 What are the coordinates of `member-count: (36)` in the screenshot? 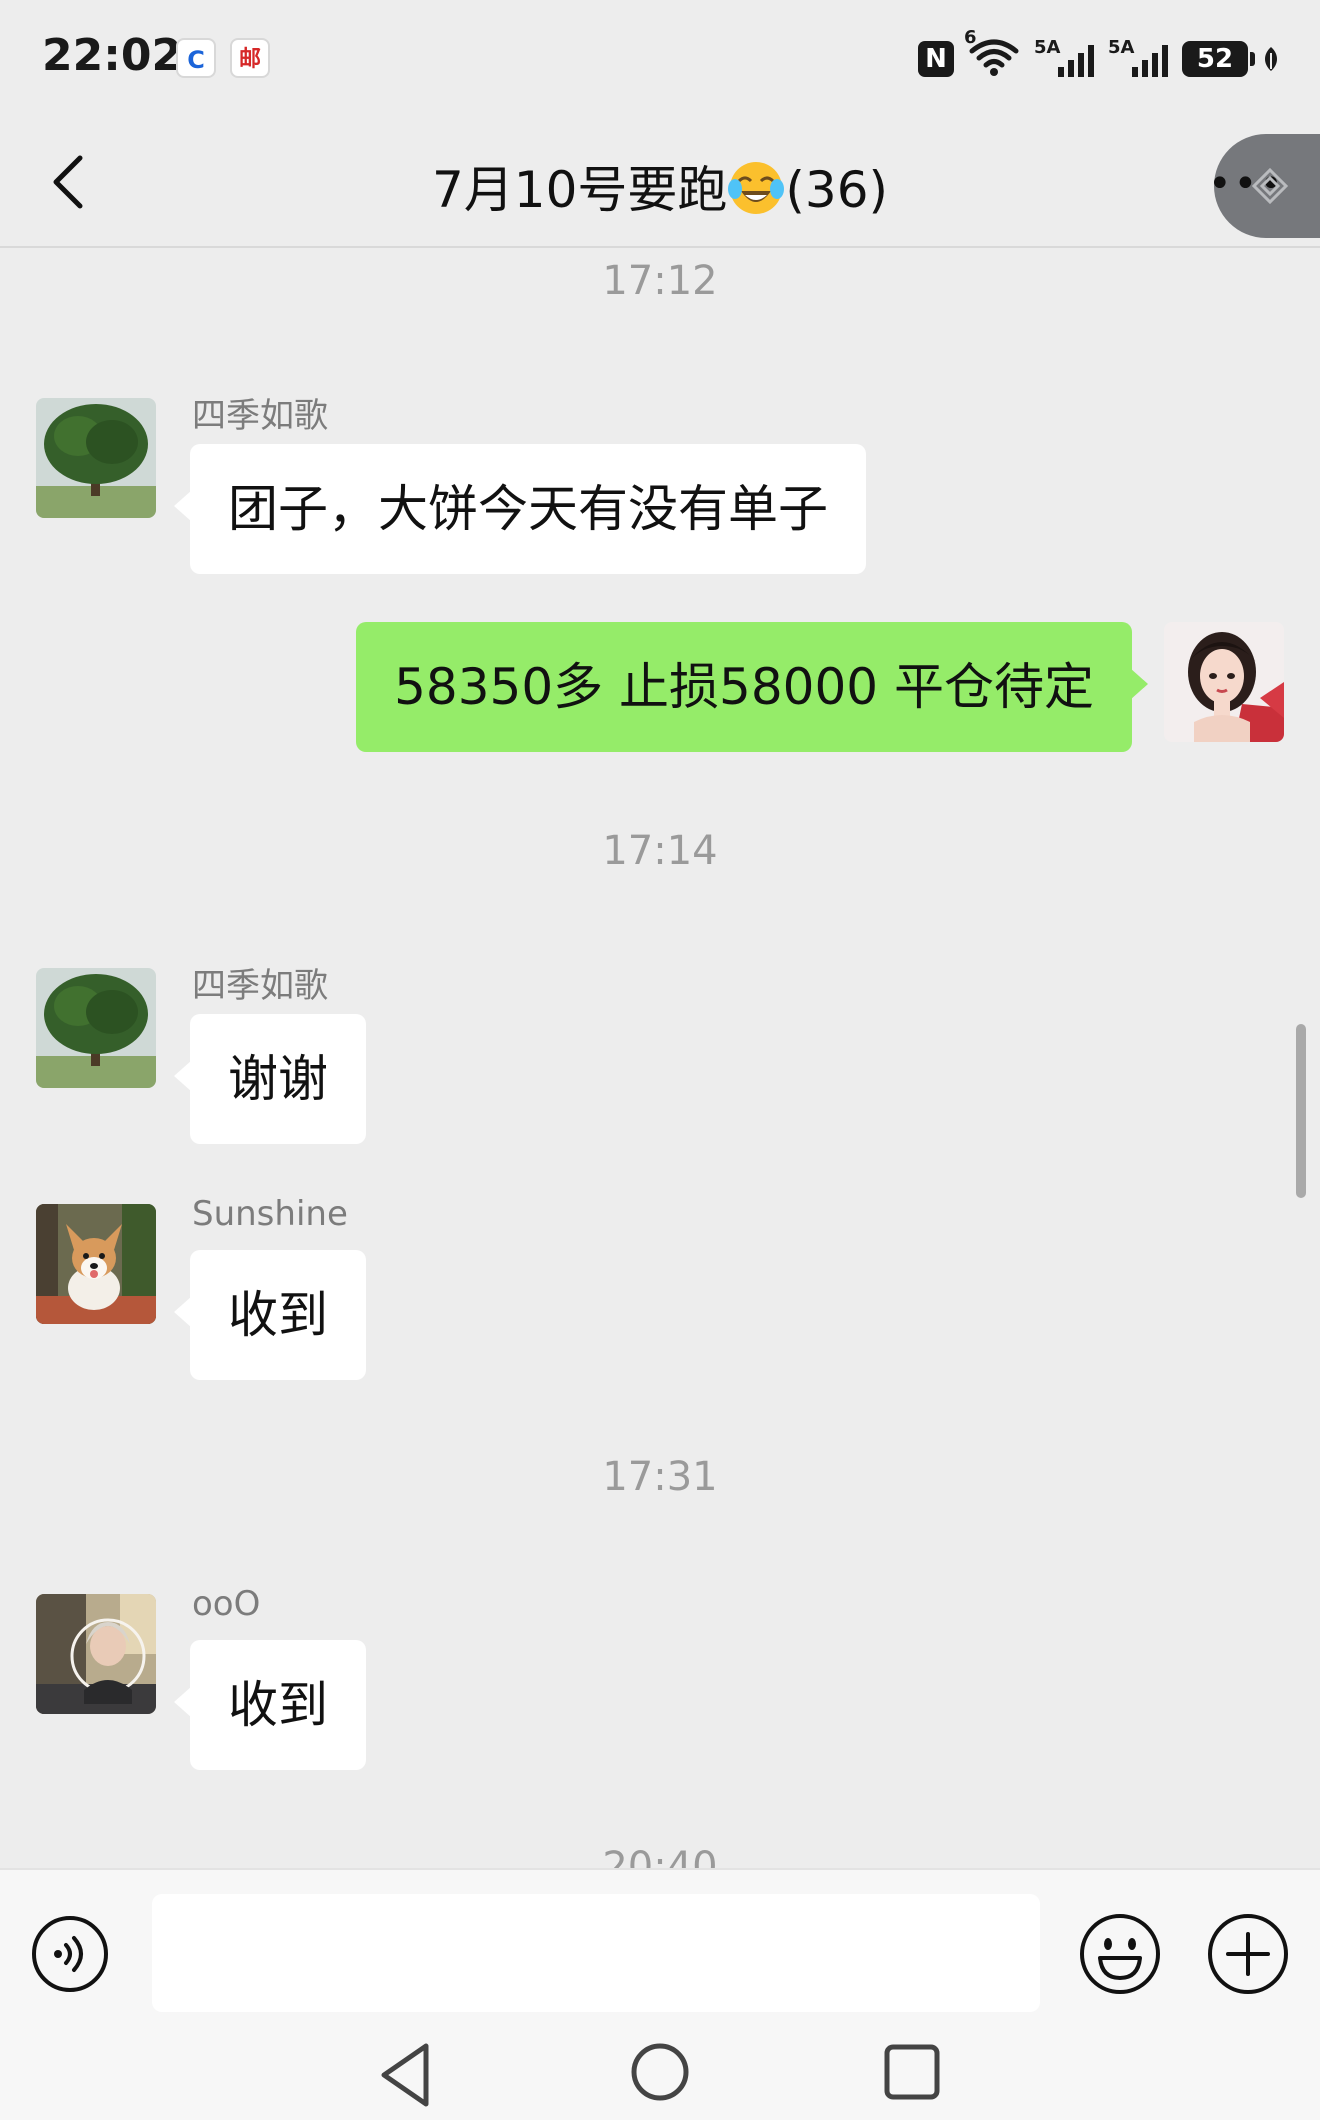 It's located at (837, 190).